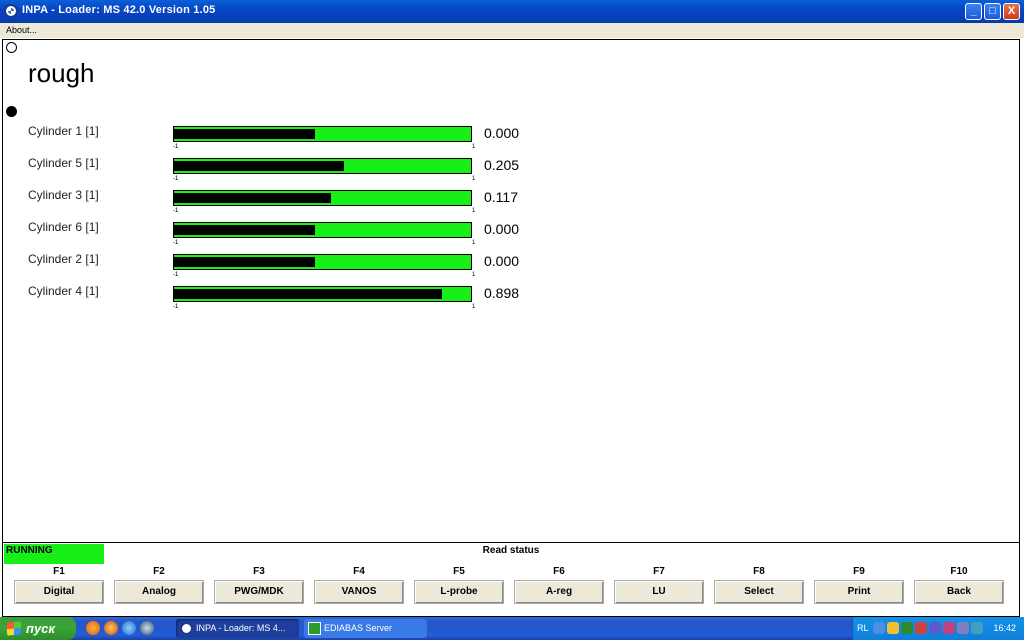 This screenshot has height=640, width=1024. What do you see at coordinates (259, 592) in the screenshot?
I see `pwg-mdk-button: PWG/MDK` at bounding box center [259, 592].